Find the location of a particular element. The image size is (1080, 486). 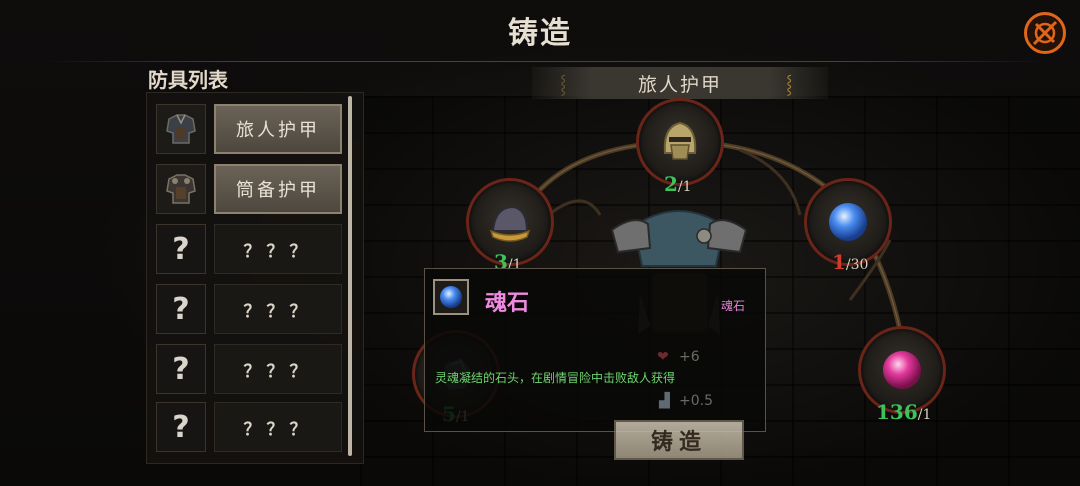

heart-icon: ❤ is located at coordinates (663, 357).